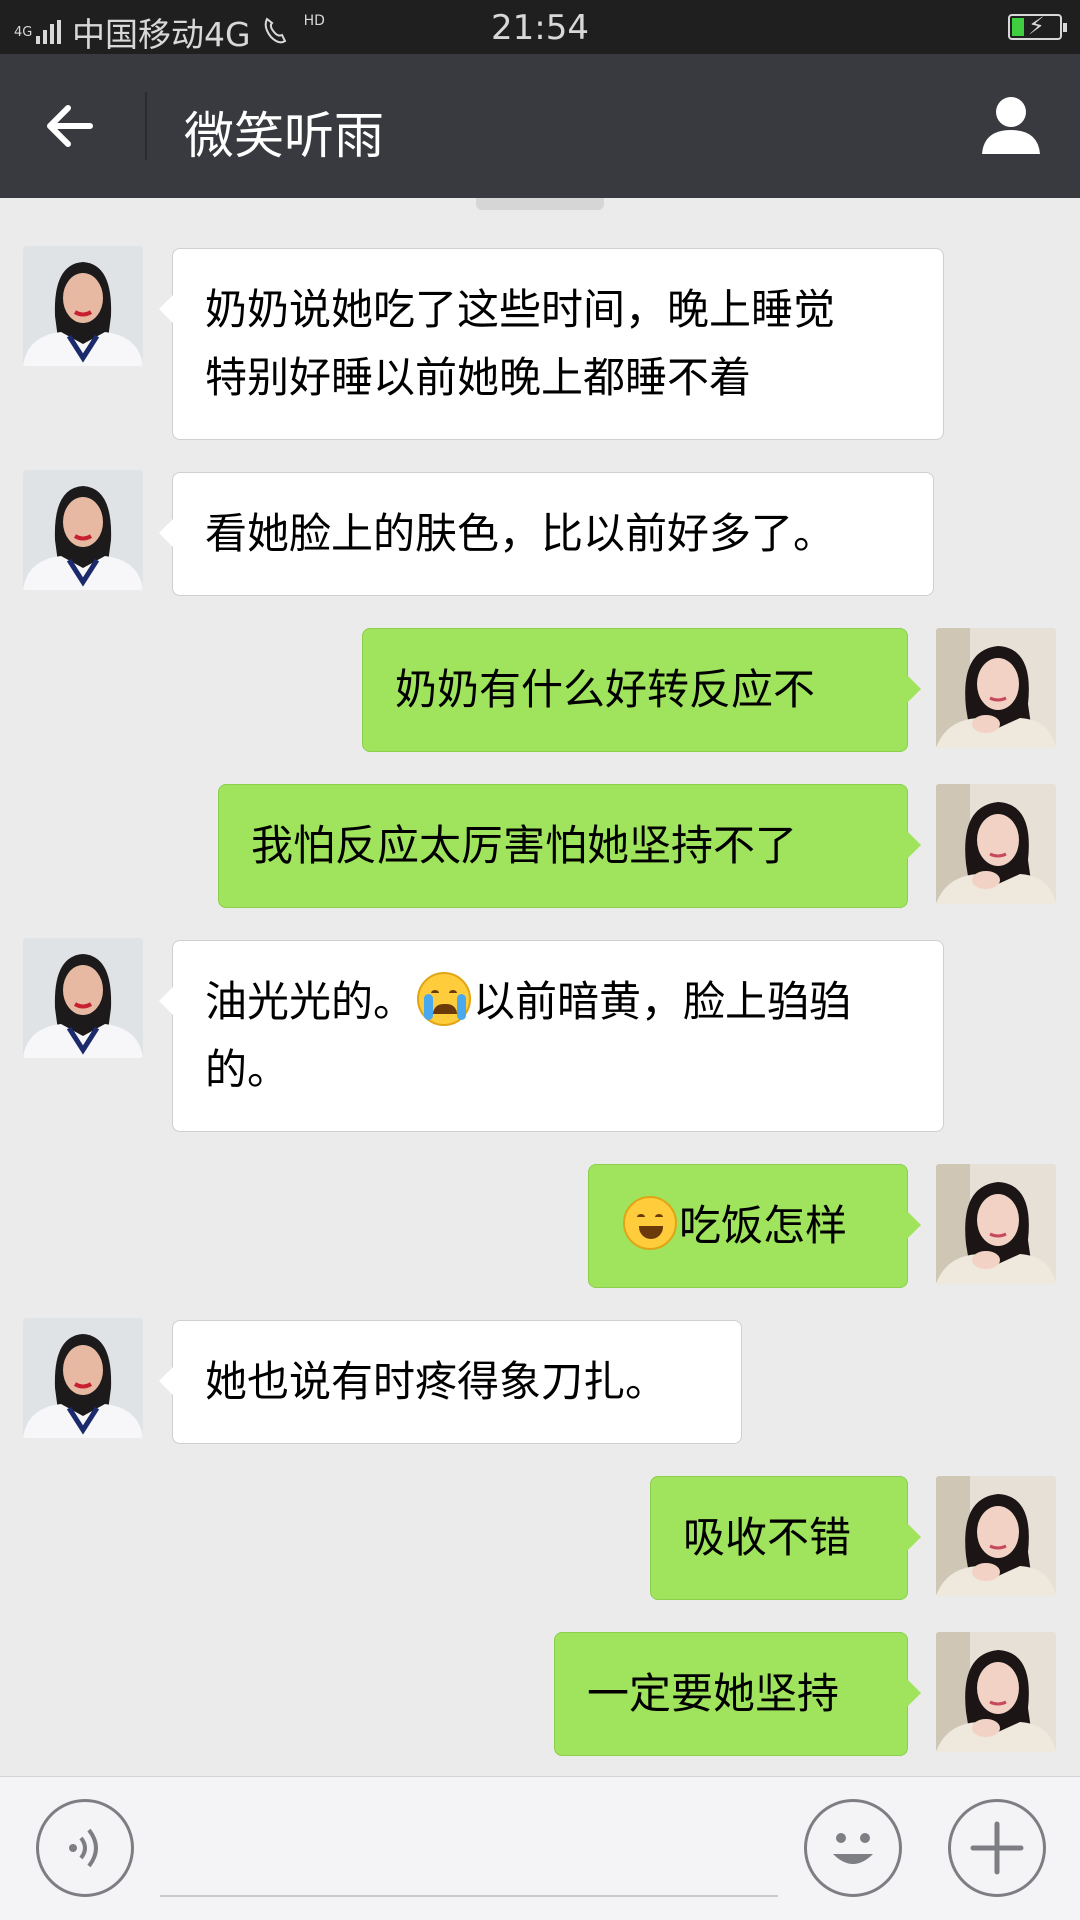 The height and width of the screenshot is (1920, 1080). Describe the element at coordinates (540, 126) in the screenshot. I see `chat-header: 微笑听雨` at that location.